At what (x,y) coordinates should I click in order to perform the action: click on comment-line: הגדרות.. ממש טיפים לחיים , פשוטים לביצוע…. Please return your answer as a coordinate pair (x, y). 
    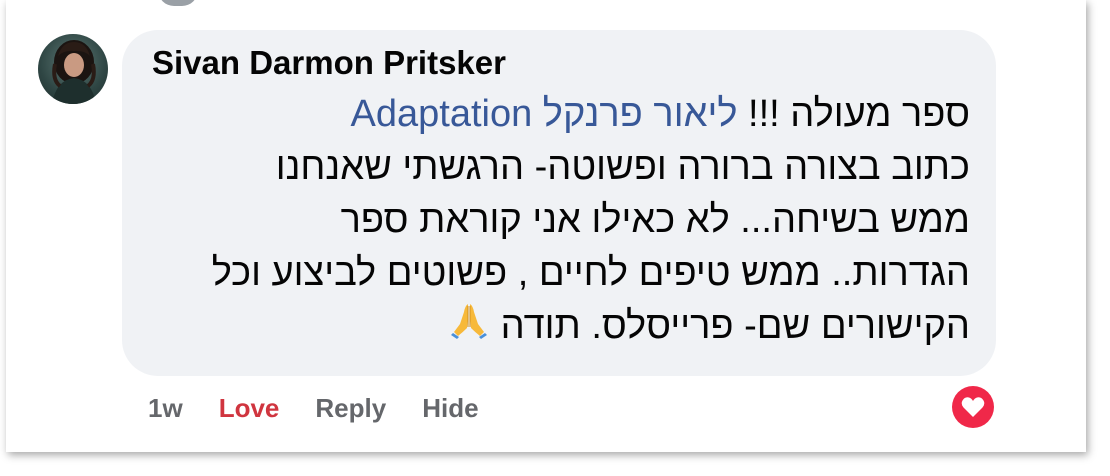
    Looking at the image, I should click on (590, 273).